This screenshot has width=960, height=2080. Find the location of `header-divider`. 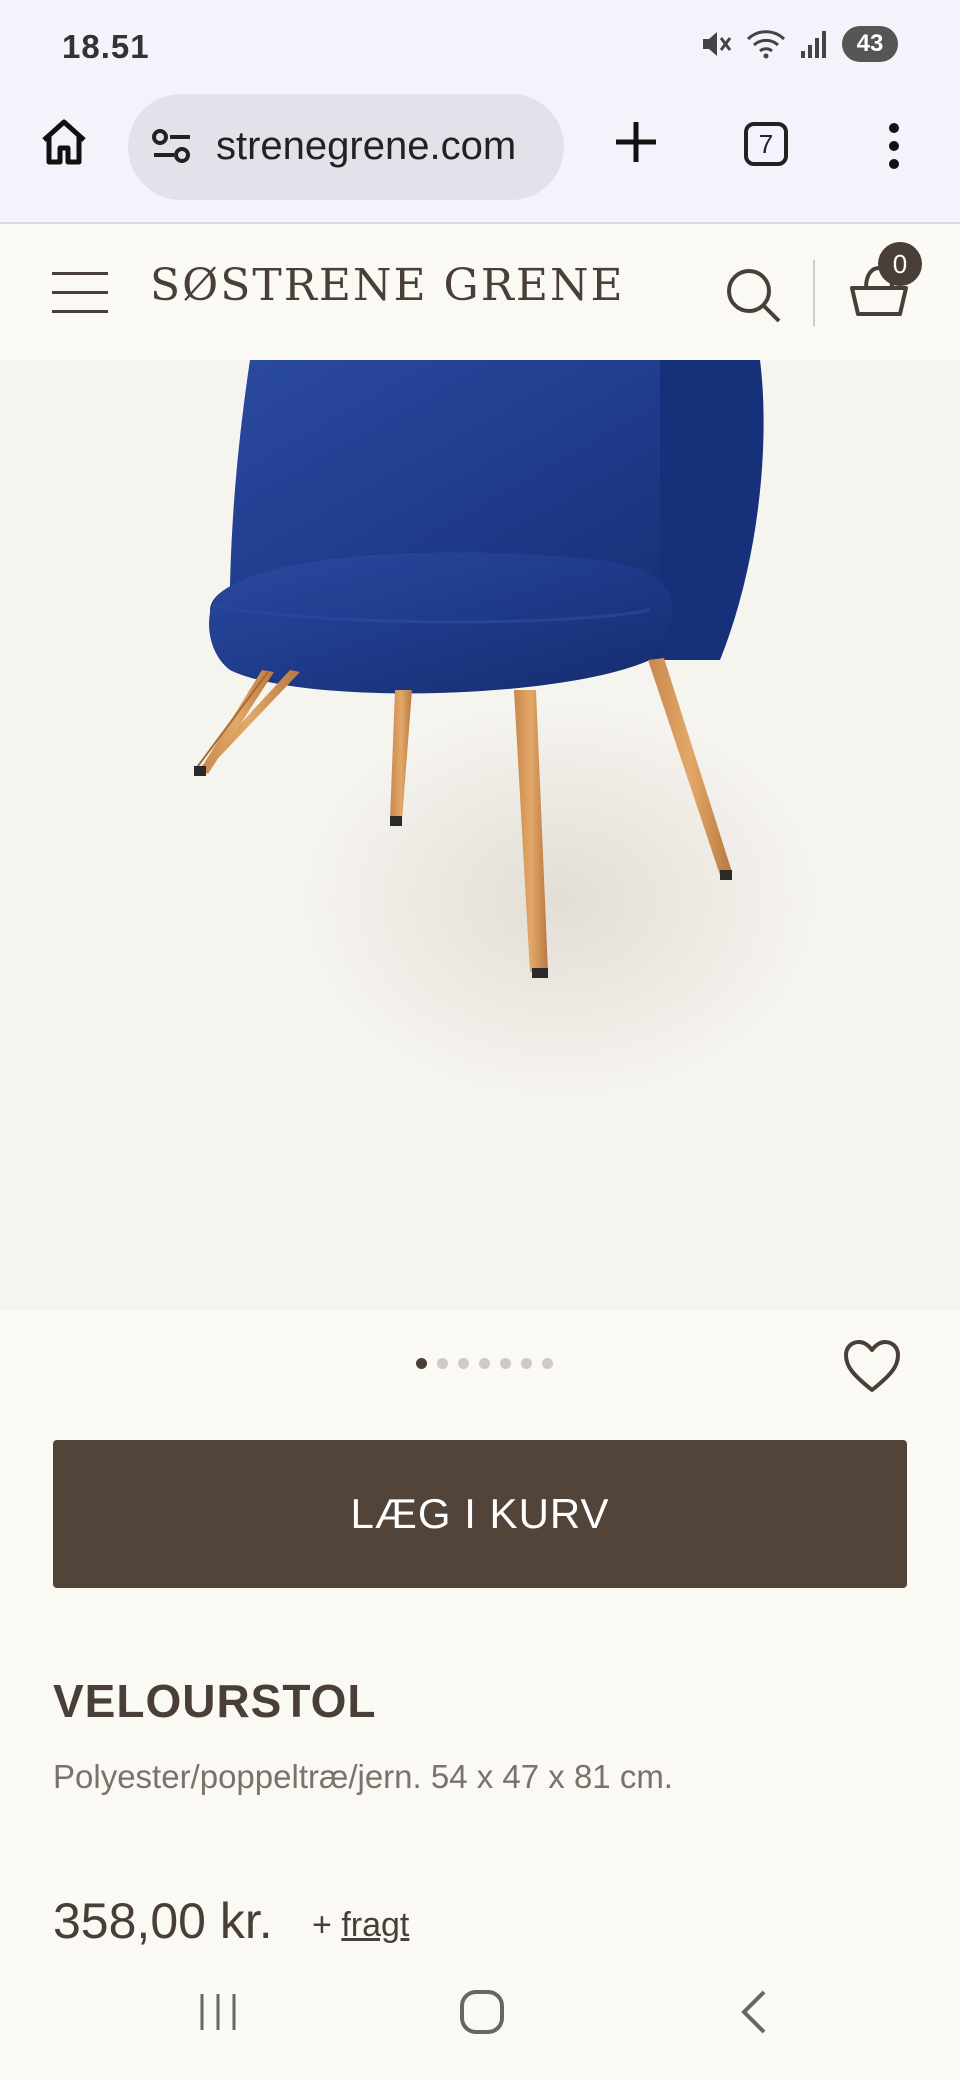

header-divider is located at coordinates (814, 293).